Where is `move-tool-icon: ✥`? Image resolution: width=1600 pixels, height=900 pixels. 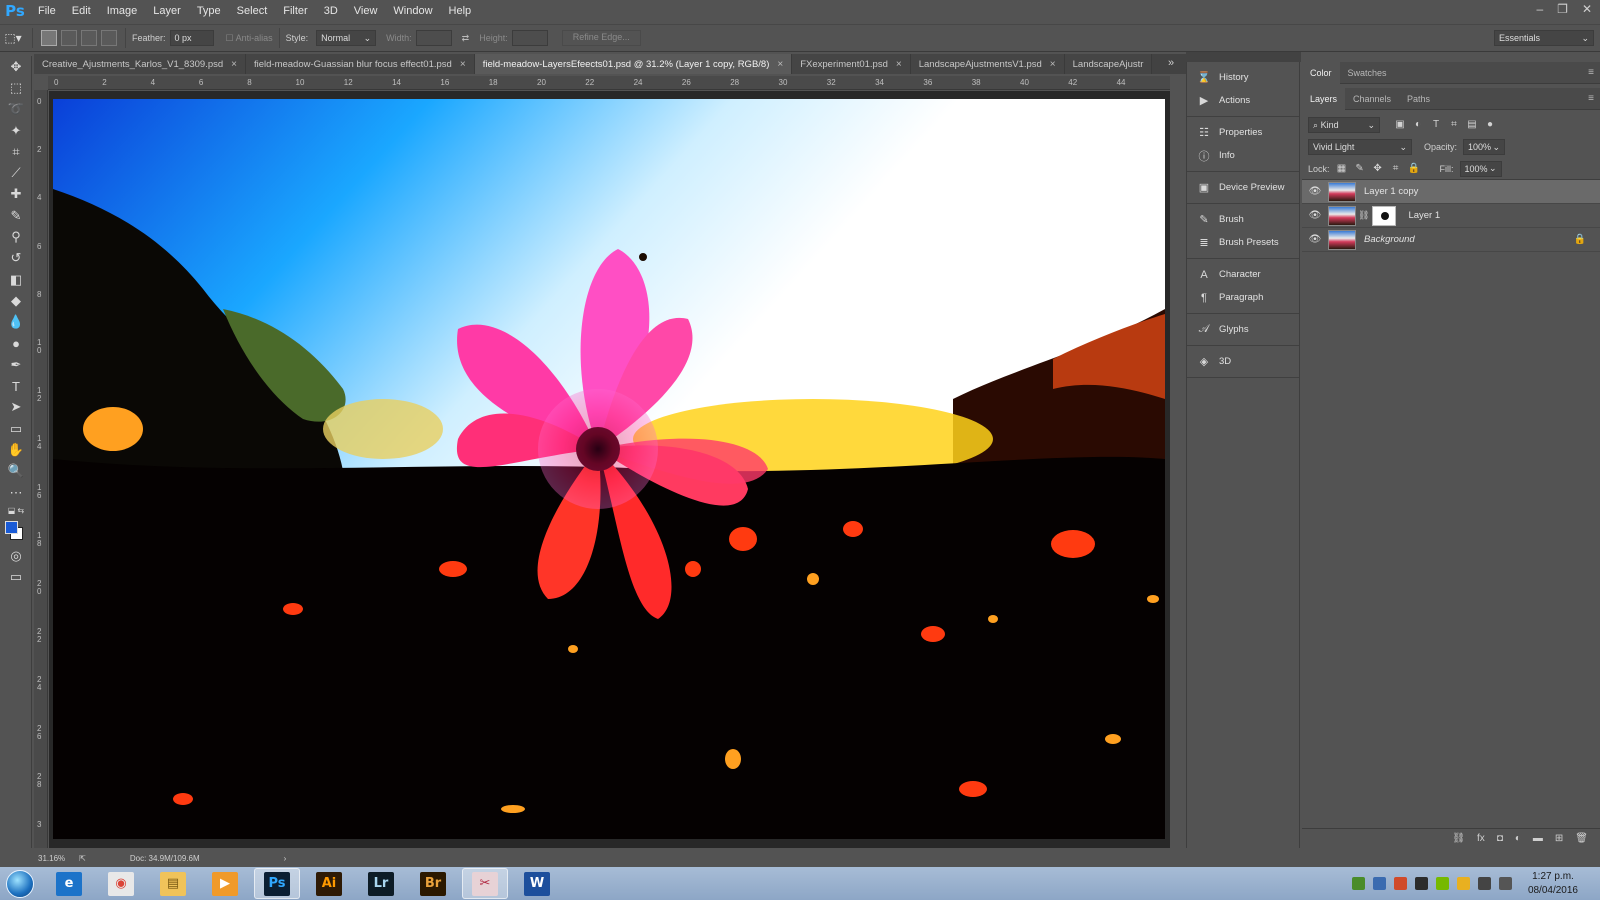 move-tool-icon: ✥ is located at coordinates (16, 66).